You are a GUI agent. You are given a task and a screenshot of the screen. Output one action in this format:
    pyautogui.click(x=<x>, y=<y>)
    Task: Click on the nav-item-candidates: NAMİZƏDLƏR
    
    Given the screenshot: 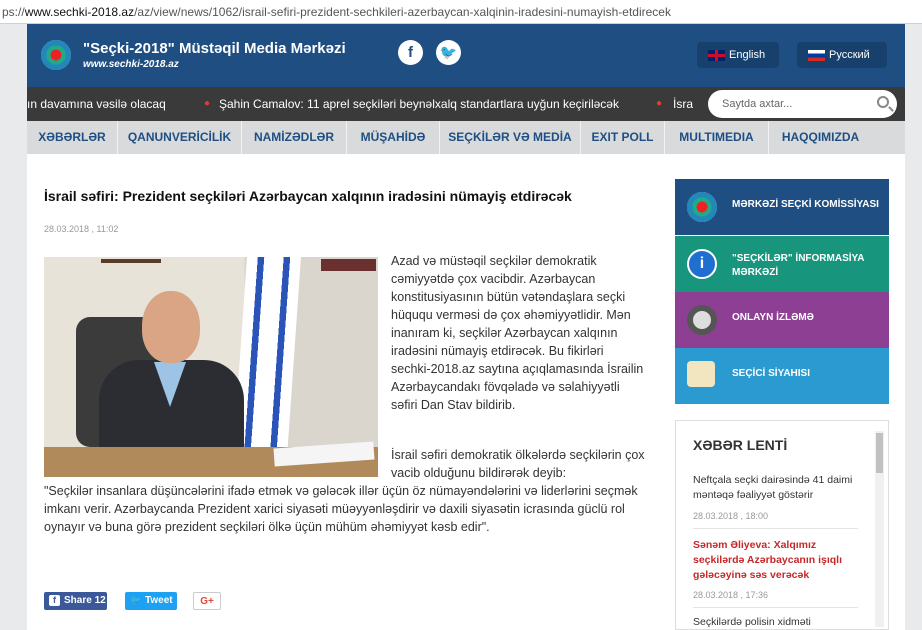 What is the action you would take?
    pyautogui.click(x=294, y=137)
    